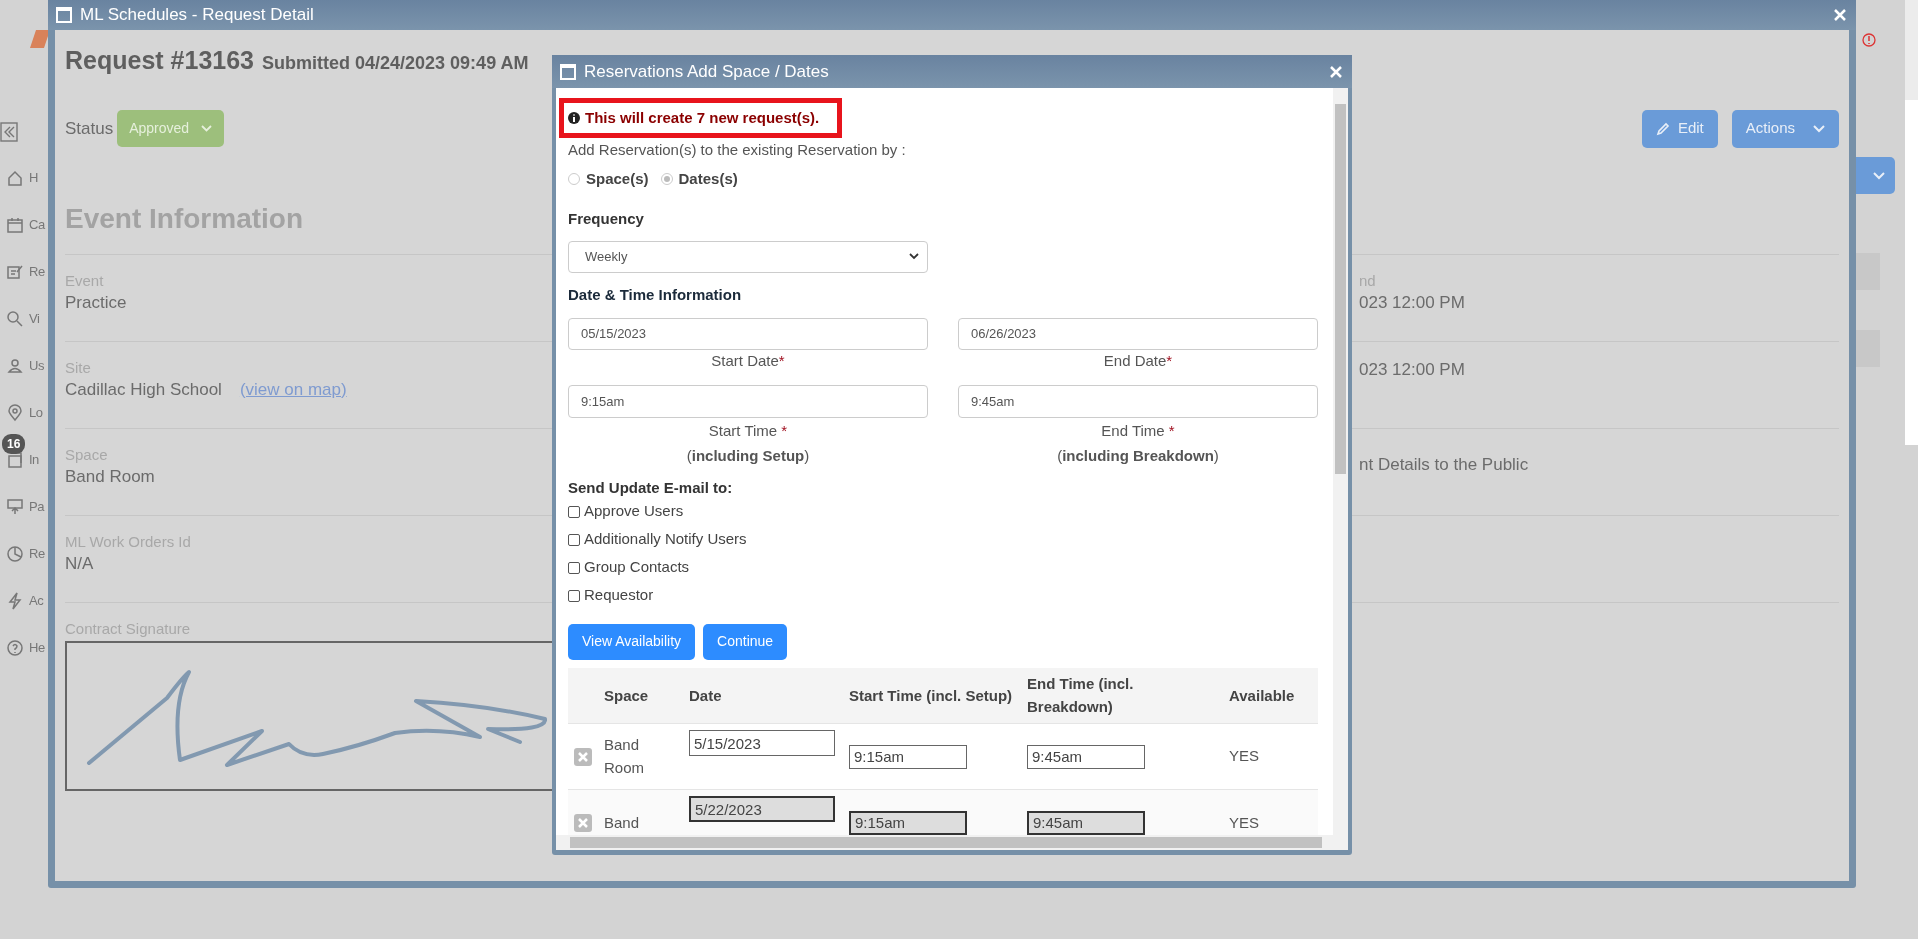 The width and height of the screenshot is (1918, 939). I want to click on table-cell: Band, so click(622, 822).